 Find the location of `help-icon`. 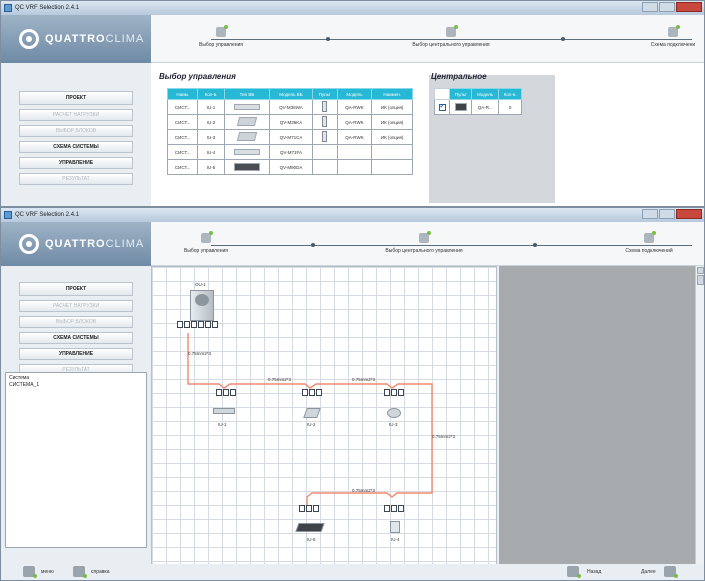

help-icon is located at coordinates (80, 572).